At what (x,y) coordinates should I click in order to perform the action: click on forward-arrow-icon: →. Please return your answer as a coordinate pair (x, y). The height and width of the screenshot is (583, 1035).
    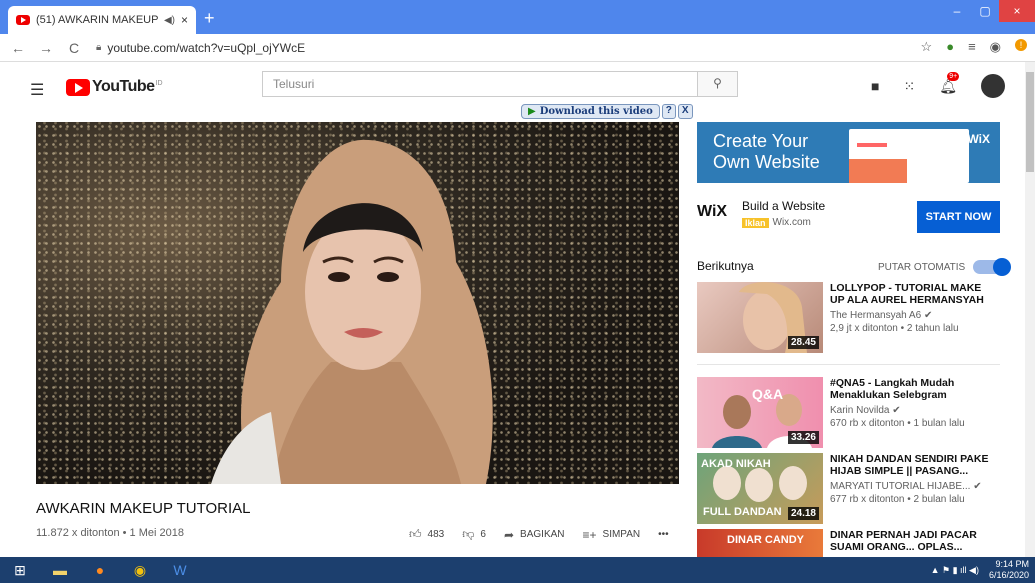
    Looking at the image, I should click on (46, 48).